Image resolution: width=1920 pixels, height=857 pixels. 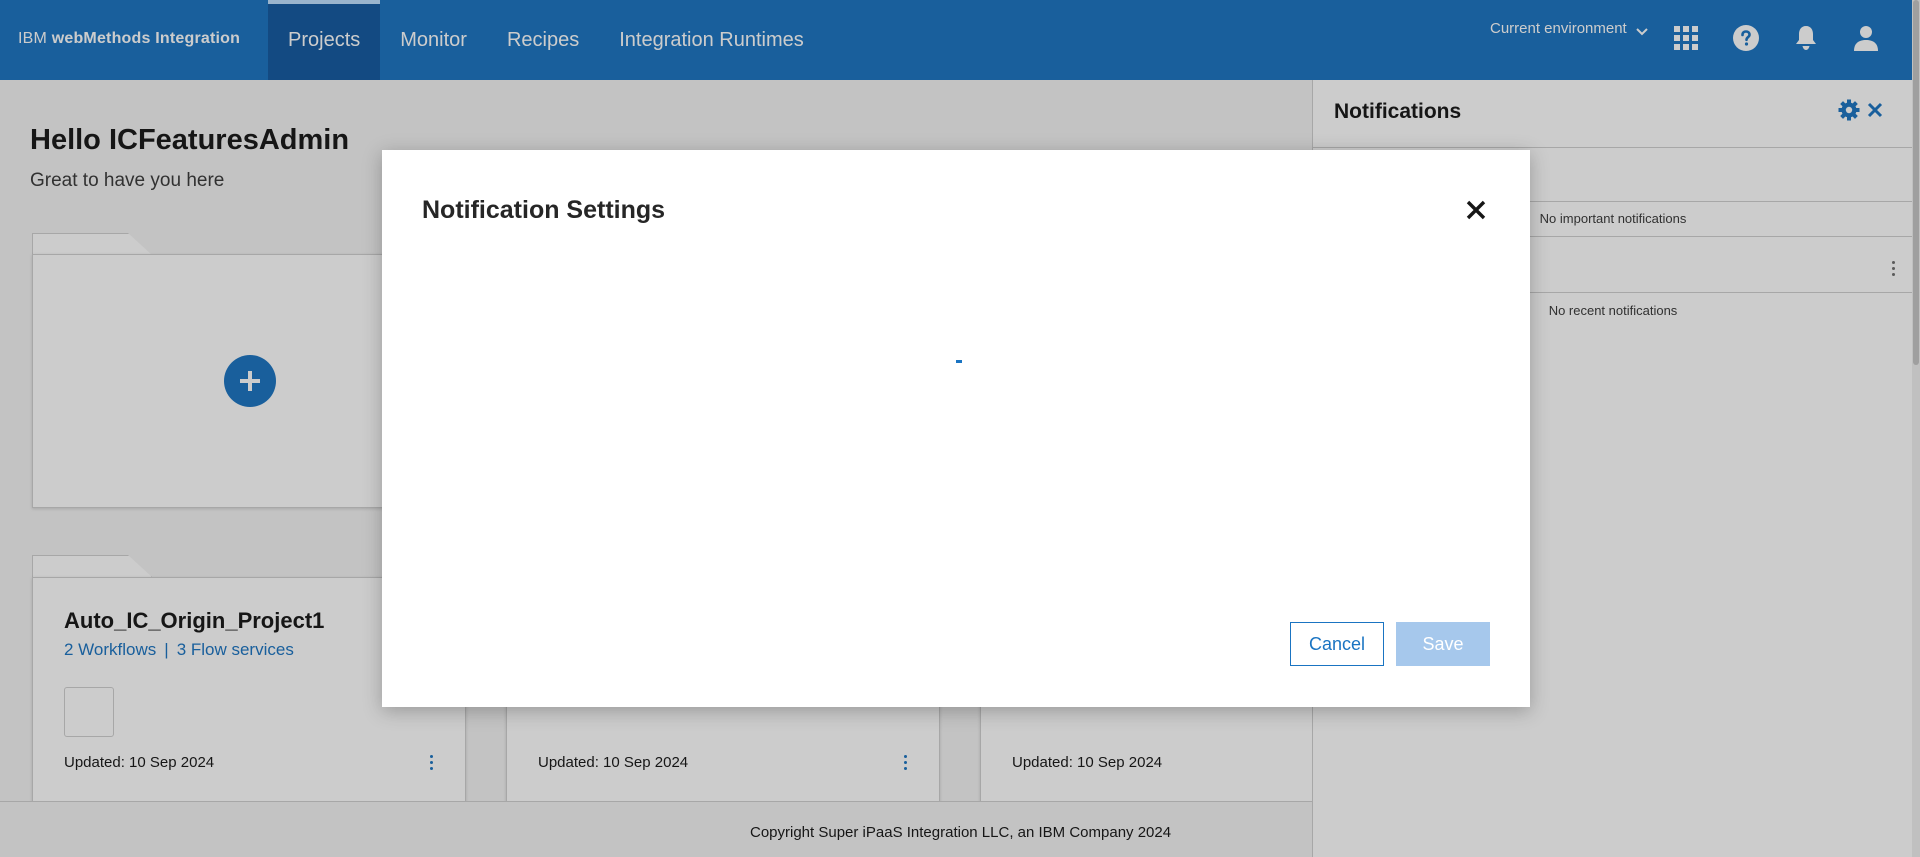 I want to click on save-button: Save, so click(x=1443, y=644).